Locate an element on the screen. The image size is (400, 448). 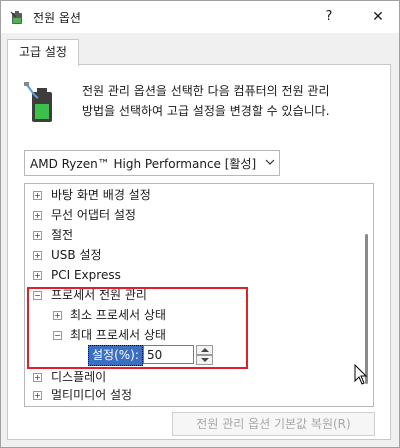
description-line-1: 전원 관리 옵션을 선택한 다음 컴퓨터의 전원 관리 is located at coordinates (206, 91).